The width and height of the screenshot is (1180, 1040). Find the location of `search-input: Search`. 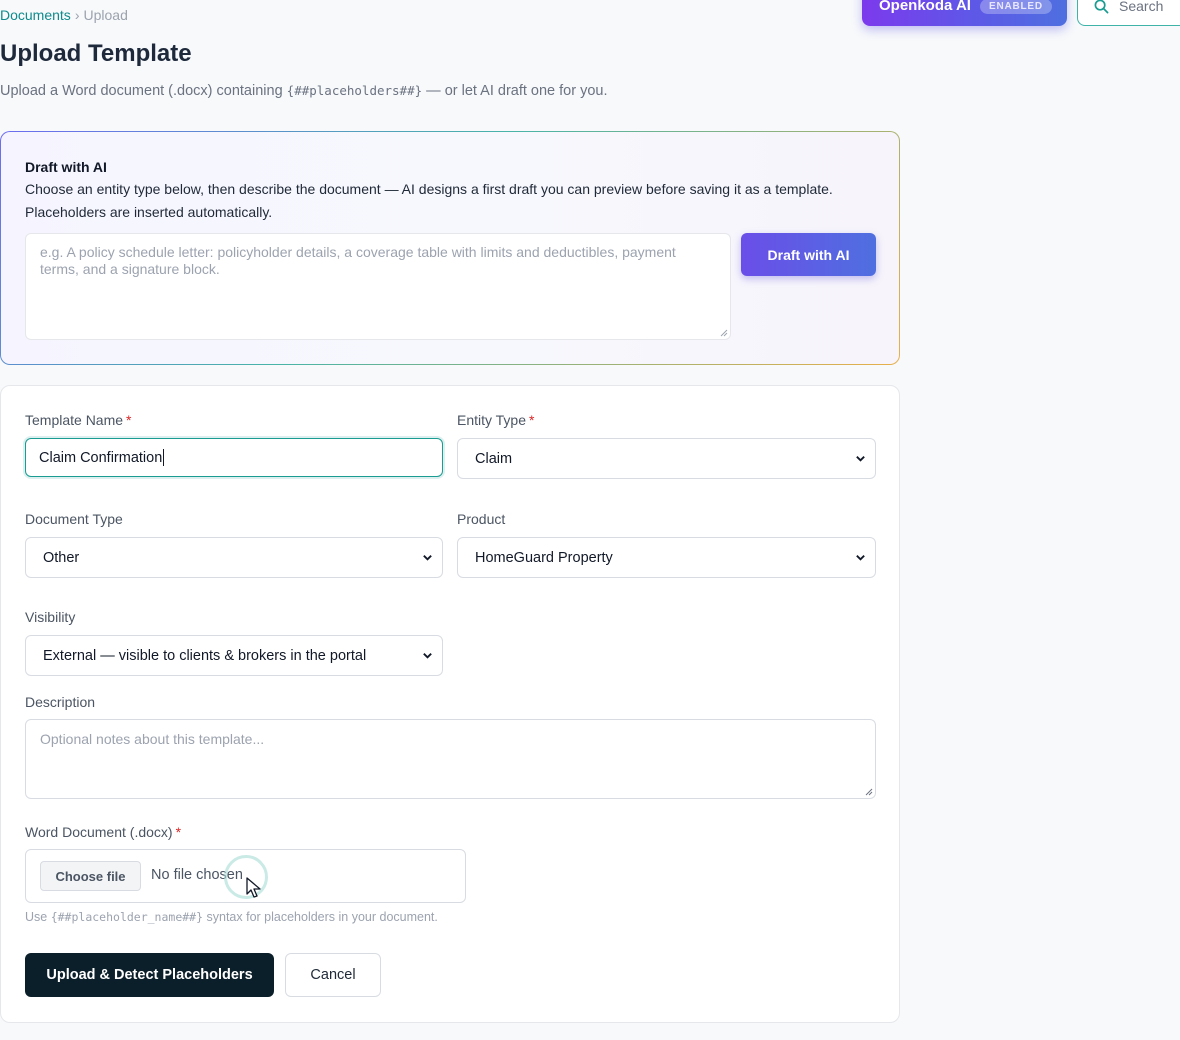

search-input: Search is located at coordinates (1128, 13).